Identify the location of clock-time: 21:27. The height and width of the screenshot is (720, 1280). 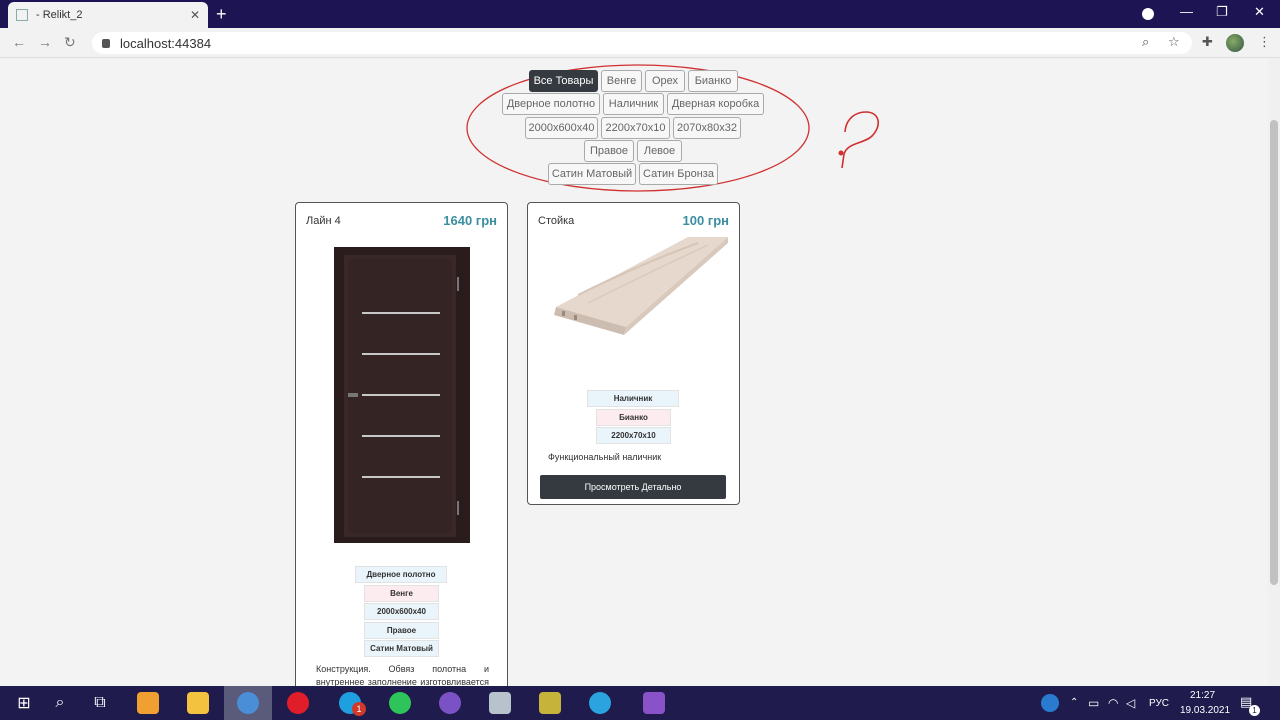
(1202, 695).